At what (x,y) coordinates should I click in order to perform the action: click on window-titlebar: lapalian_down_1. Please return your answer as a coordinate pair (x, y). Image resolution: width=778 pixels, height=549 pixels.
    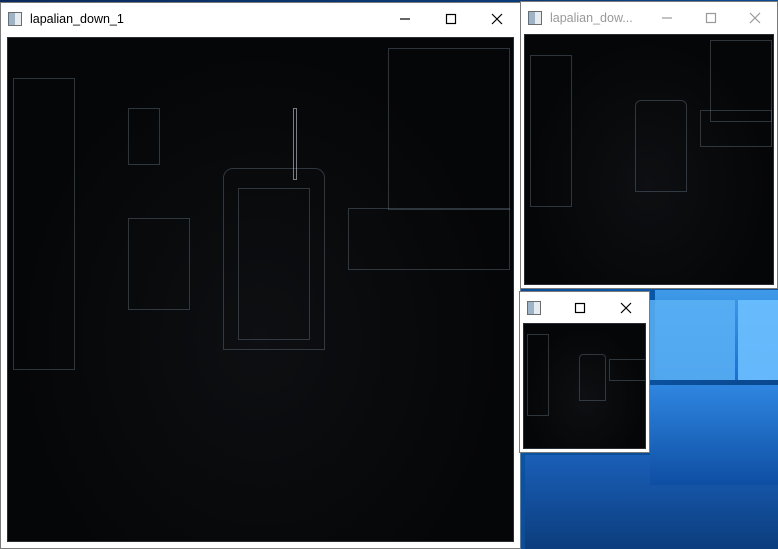
    Looking at the image, I should click on (260, 18).